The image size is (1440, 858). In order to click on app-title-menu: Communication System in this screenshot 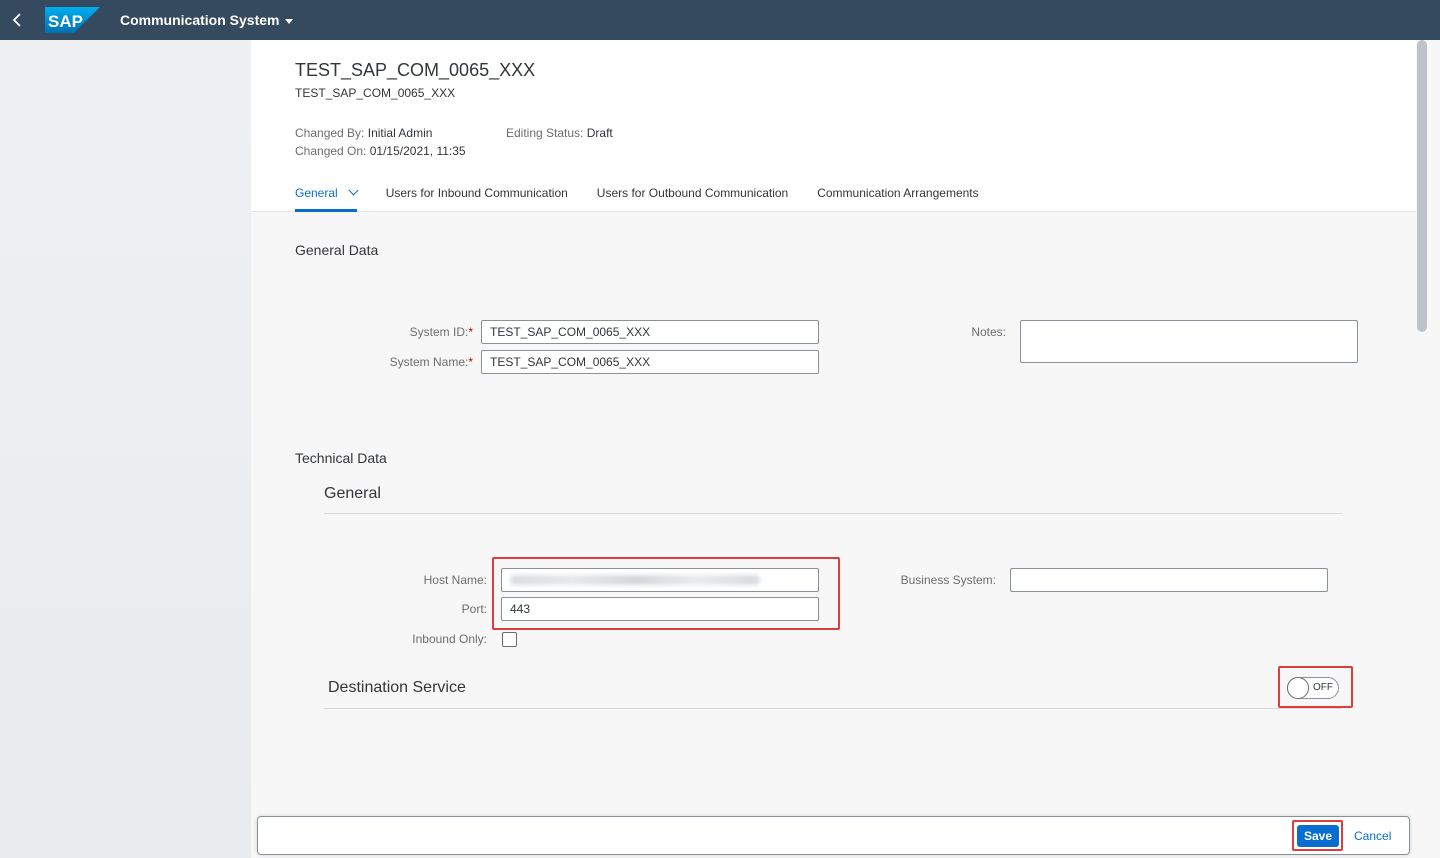, I will do `click(207, 20)`.